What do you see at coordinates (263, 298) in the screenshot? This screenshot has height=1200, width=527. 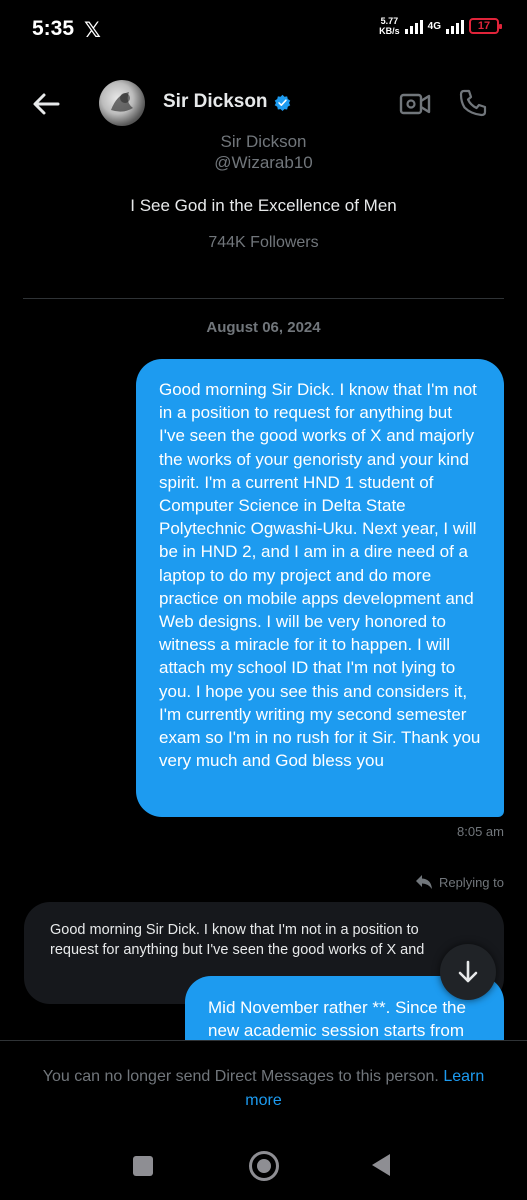 I see `divider` at bounding box center [263, 298].